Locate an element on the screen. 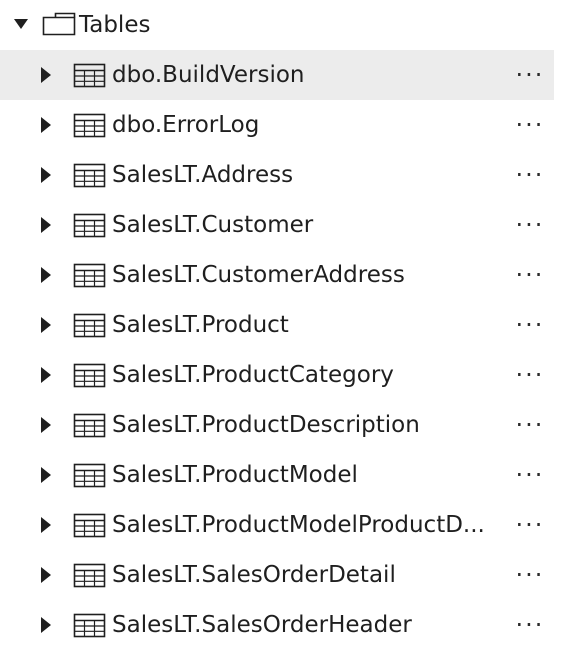 Image resolution: width=566 pixels, height=652 pixels. table-row: SalesLT.ProductCategory ··· is located at coordinates (277, 375).